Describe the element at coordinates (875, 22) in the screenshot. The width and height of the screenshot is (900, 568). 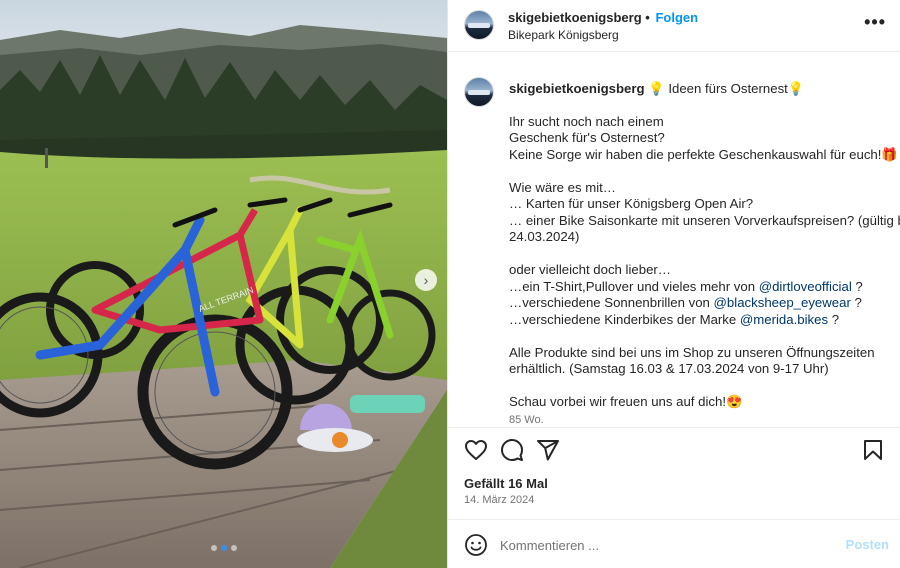
I see `more-options-icon: •••` at that location.